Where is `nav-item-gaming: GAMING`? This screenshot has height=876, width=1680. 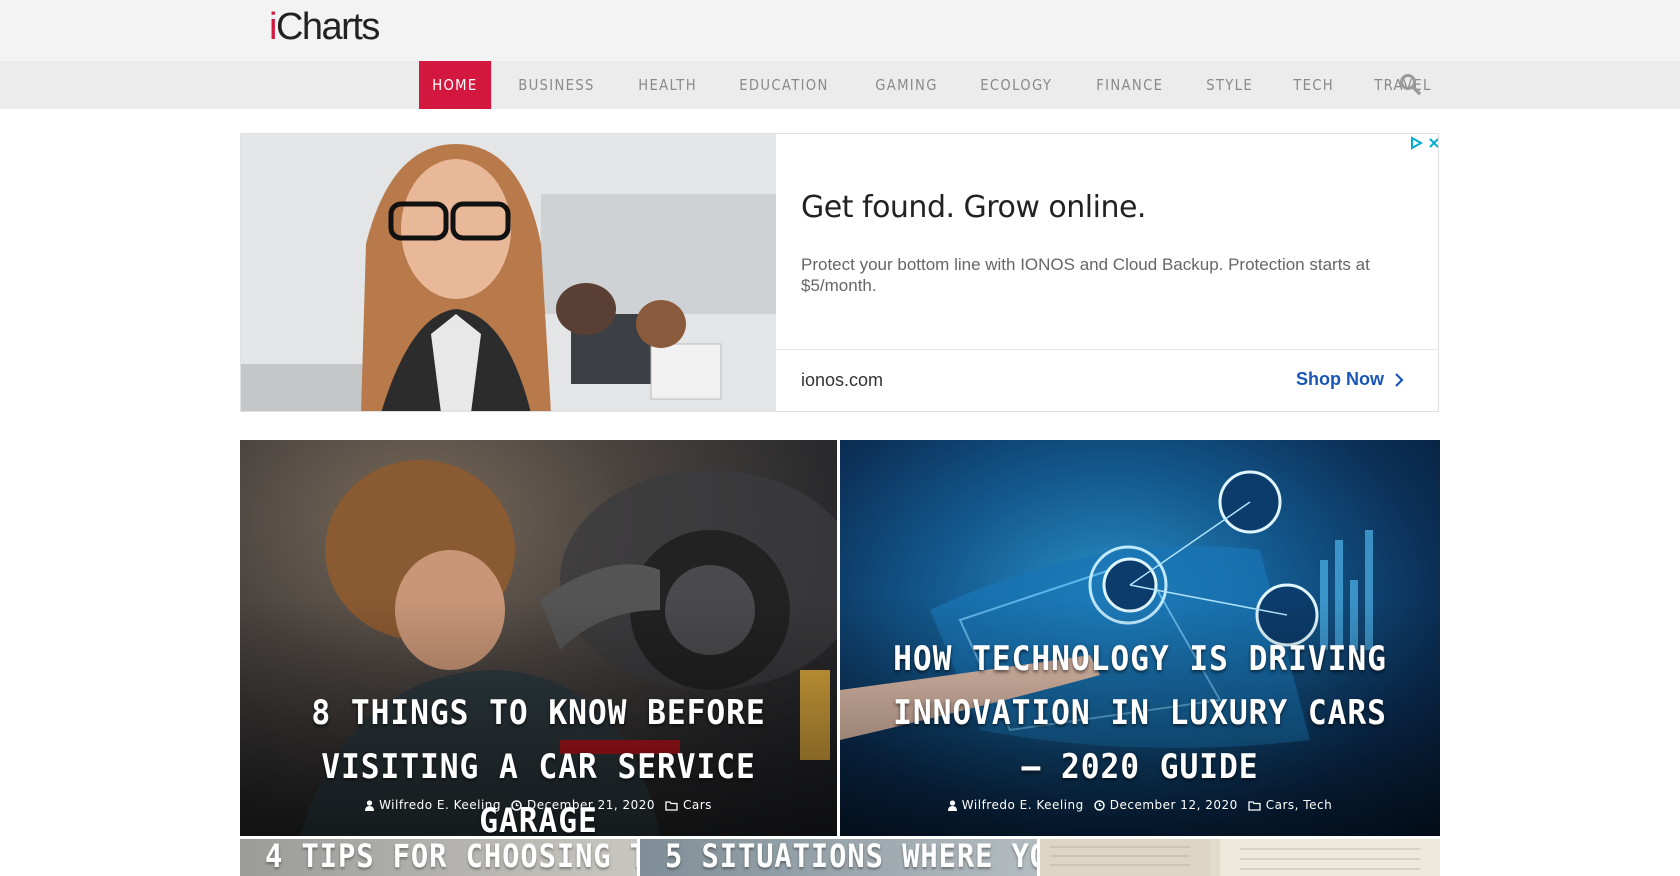
nav-item-gaming: GAMING is located at coordinates (906, 85).